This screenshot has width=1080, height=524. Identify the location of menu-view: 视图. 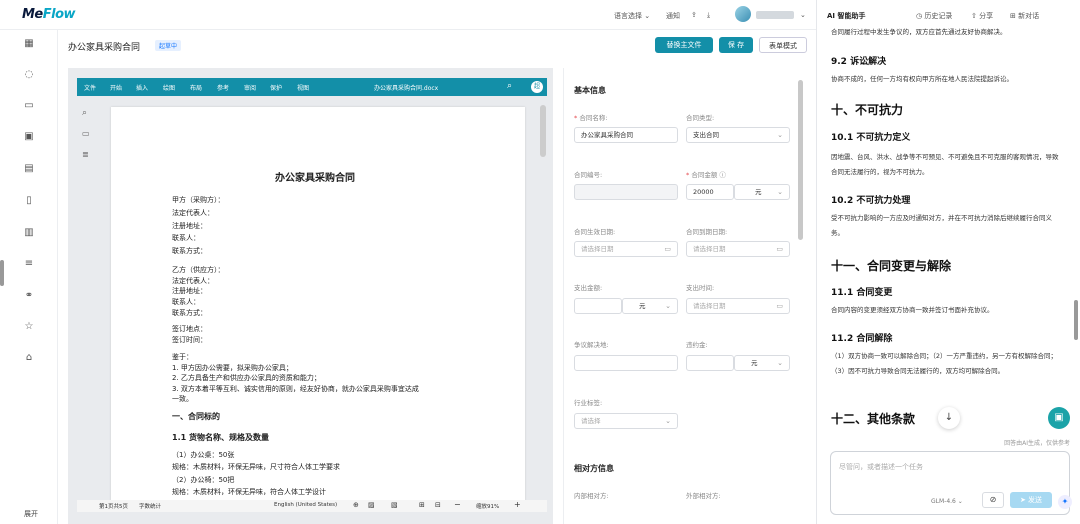
(303, 87).